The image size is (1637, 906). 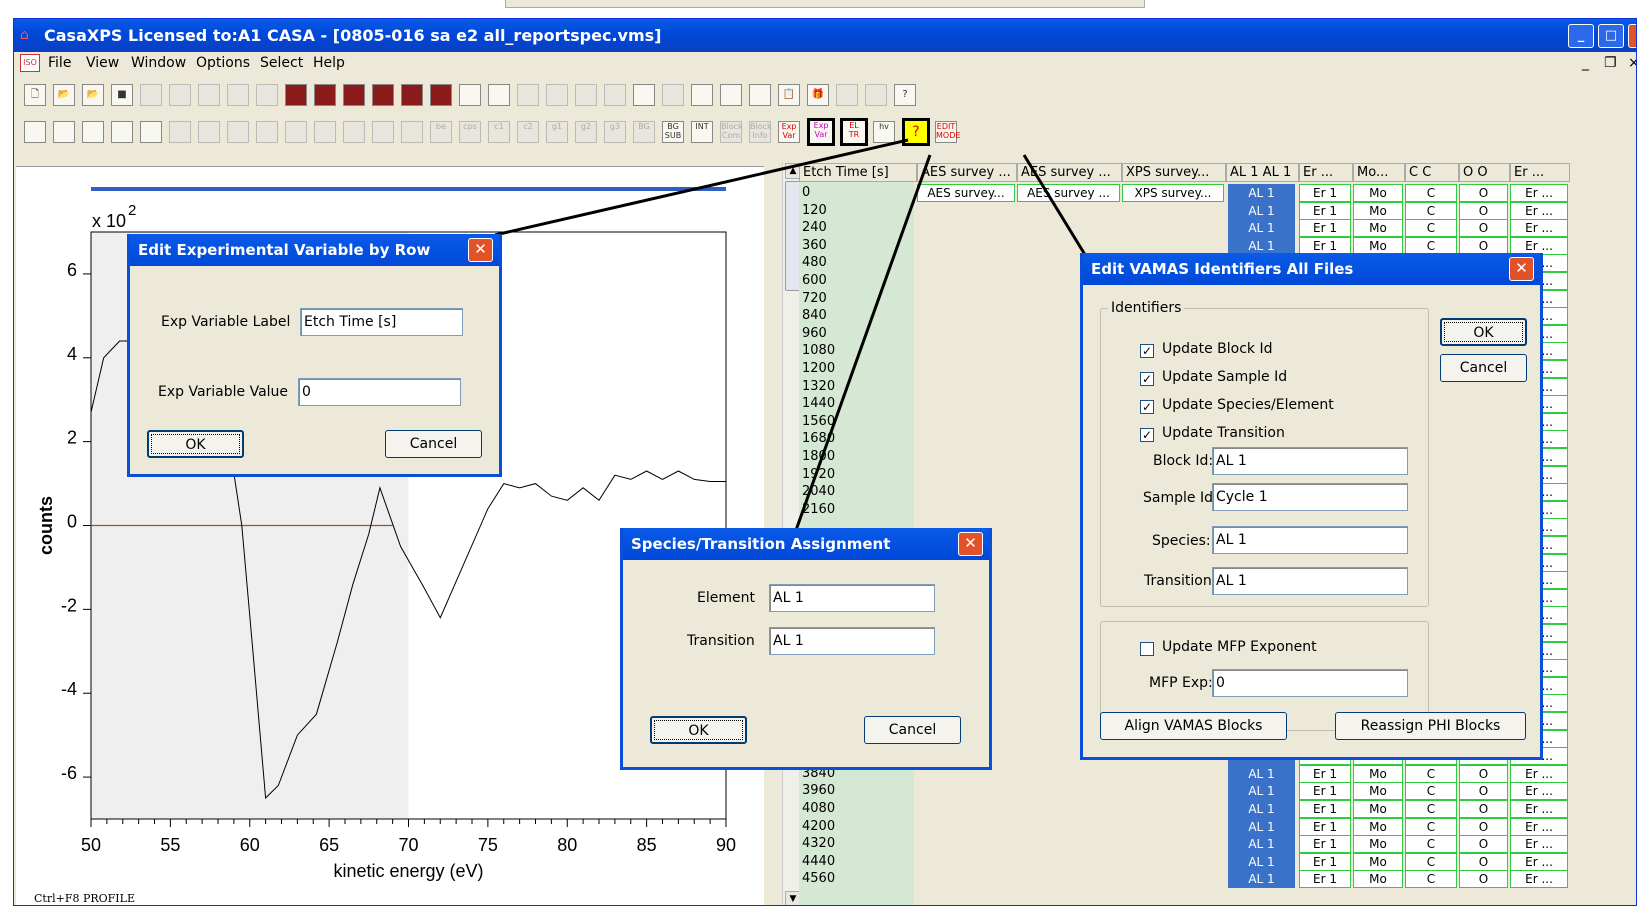 What do you see at coordinates (64, 132) in the screenshot?
I see `toolbar-win2-icon` at bounding box center [64, 132].